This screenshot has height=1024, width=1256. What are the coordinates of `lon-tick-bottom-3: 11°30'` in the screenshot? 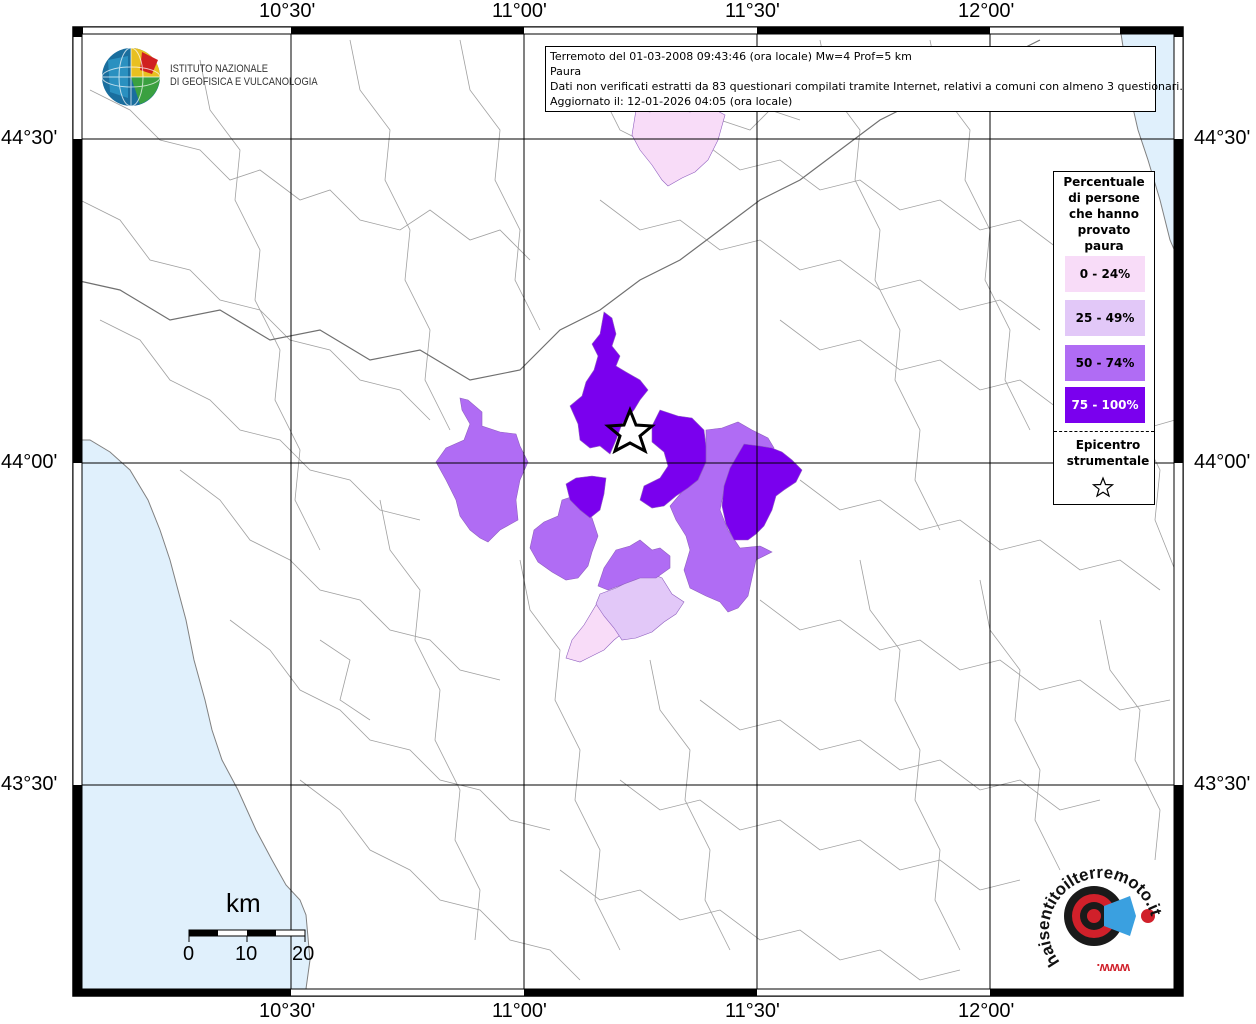 It's located at (752, 1011).